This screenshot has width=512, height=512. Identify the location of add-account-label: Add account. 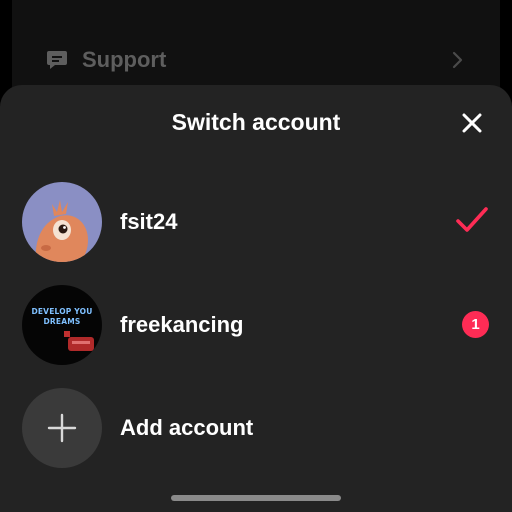
(187, 427).